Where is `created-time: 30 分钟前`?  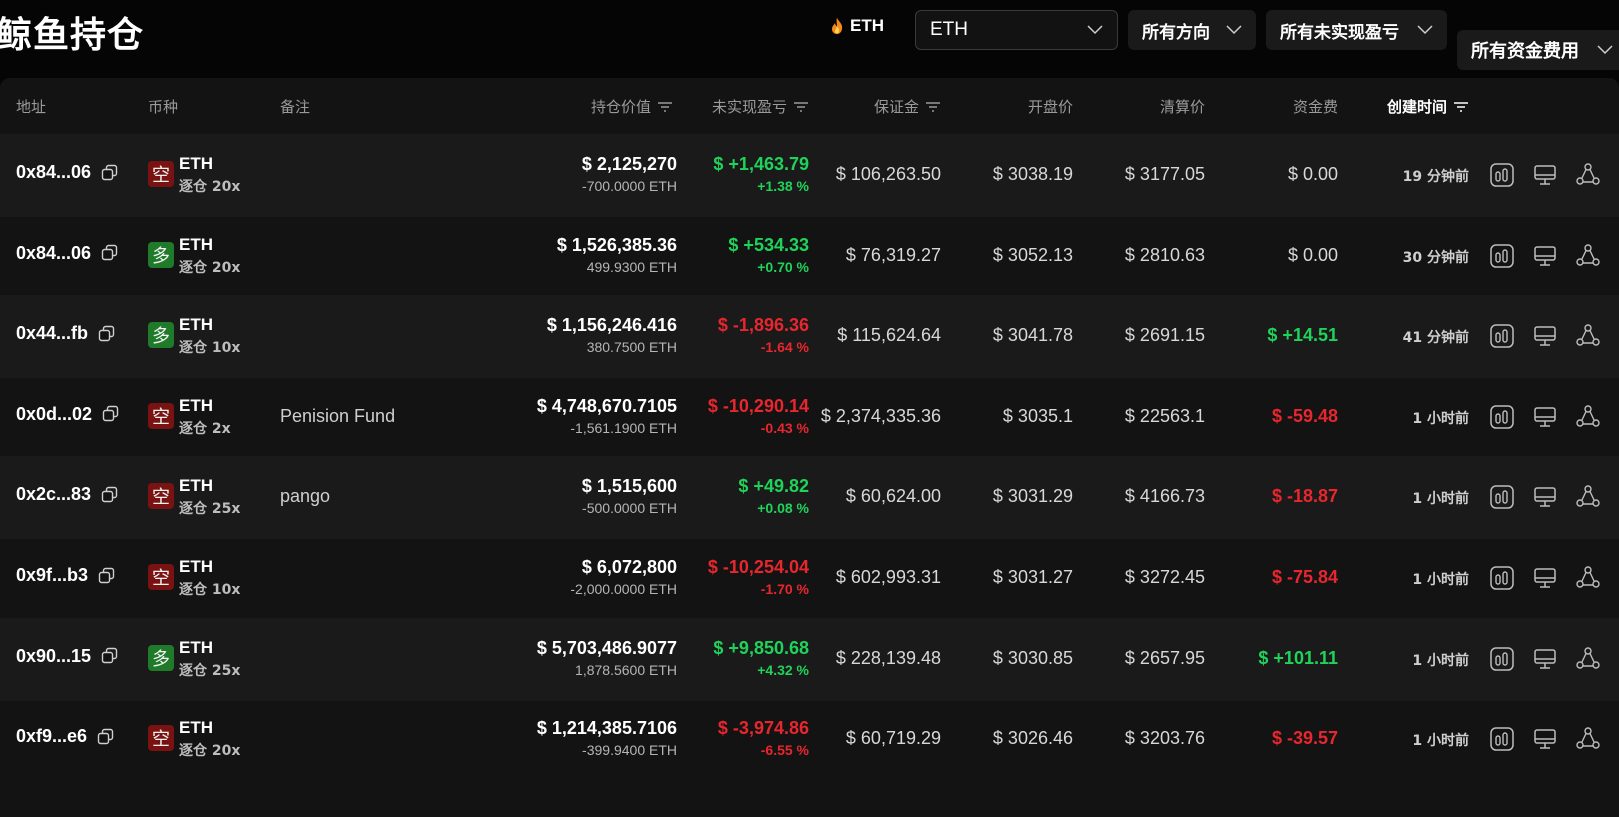
created-time: 30 分钟前 is located at coordinates (1435, 257).